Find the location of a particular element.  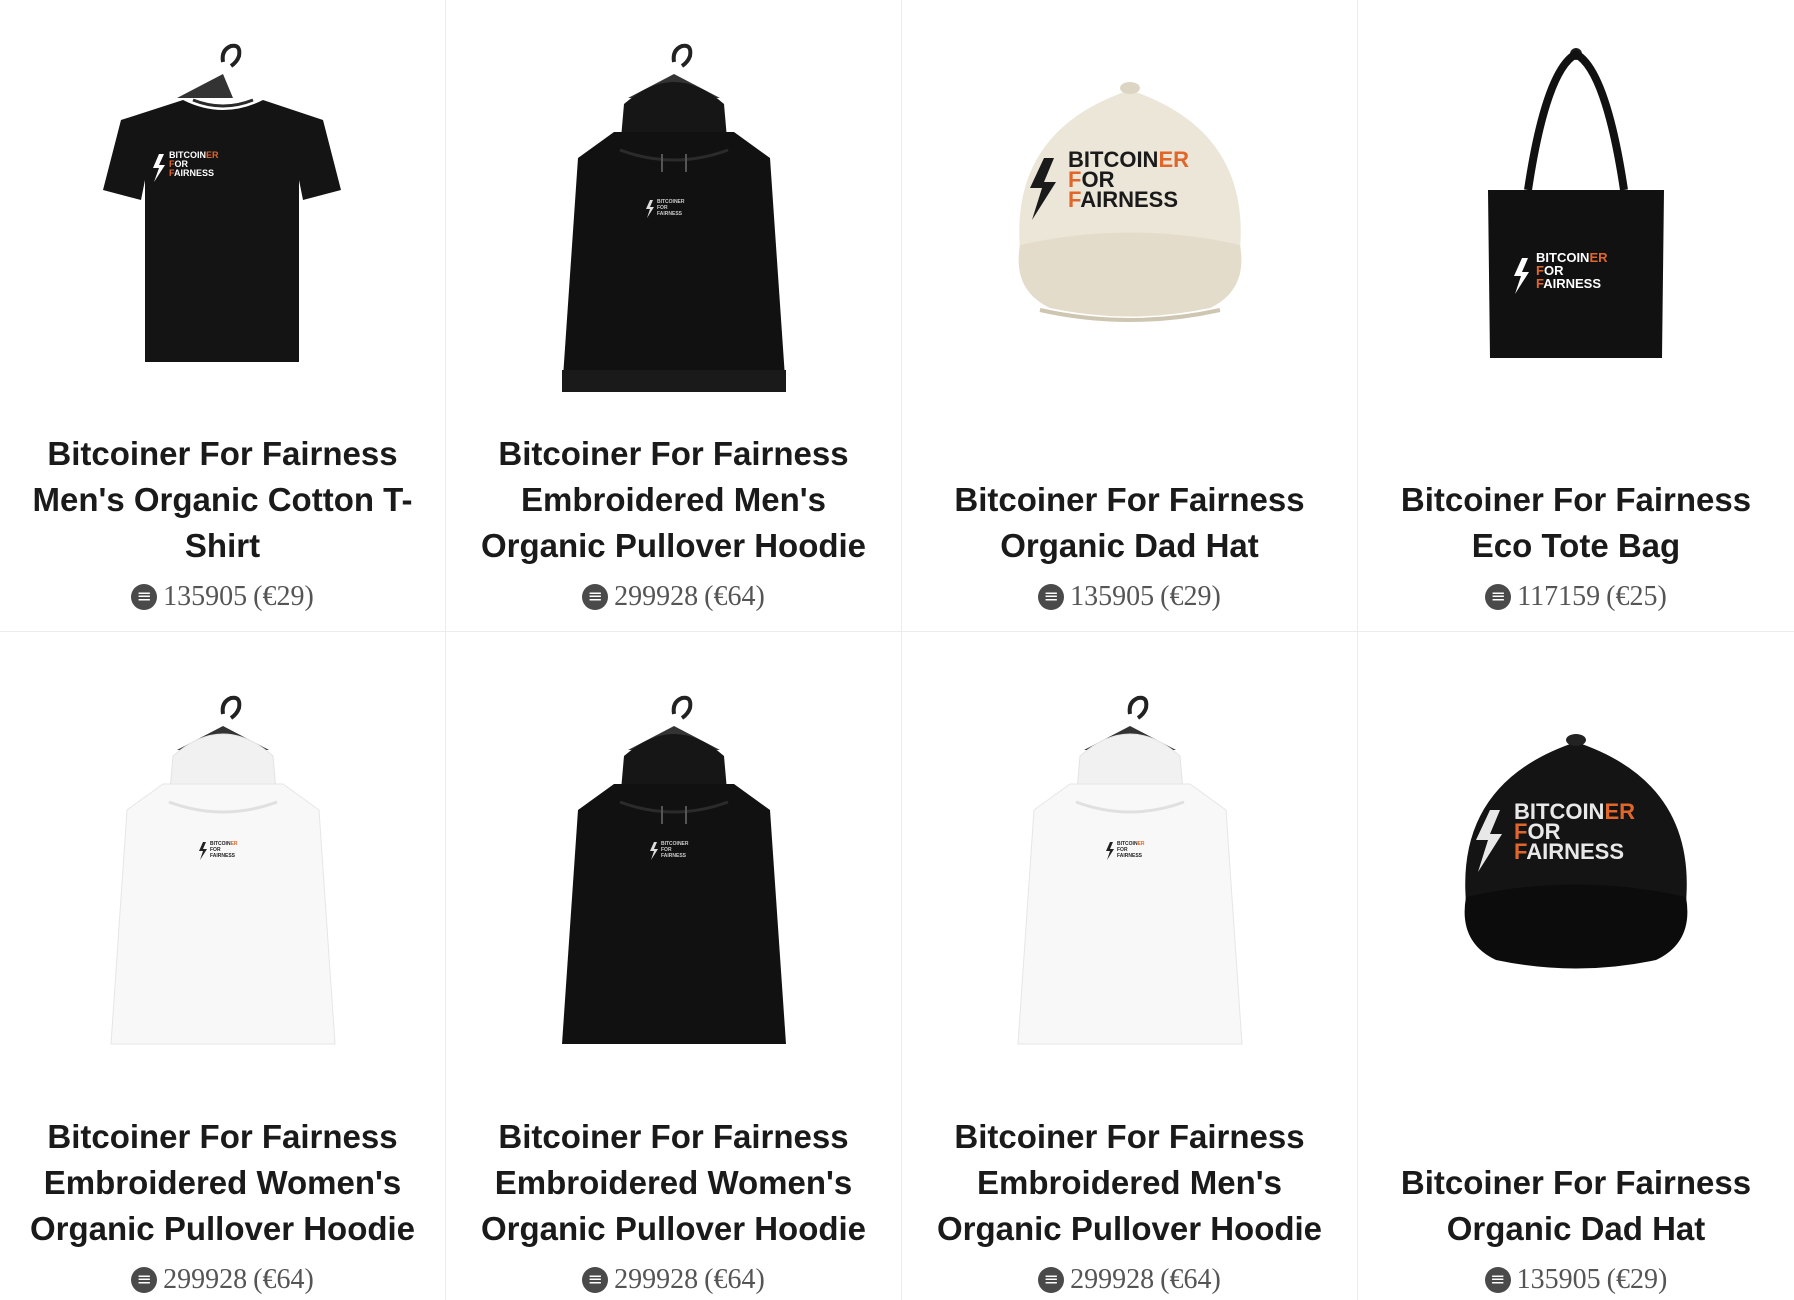

product-title: Bitcoiner For Fairness Eco Tote Bag is located at coordinates (1576, 523).